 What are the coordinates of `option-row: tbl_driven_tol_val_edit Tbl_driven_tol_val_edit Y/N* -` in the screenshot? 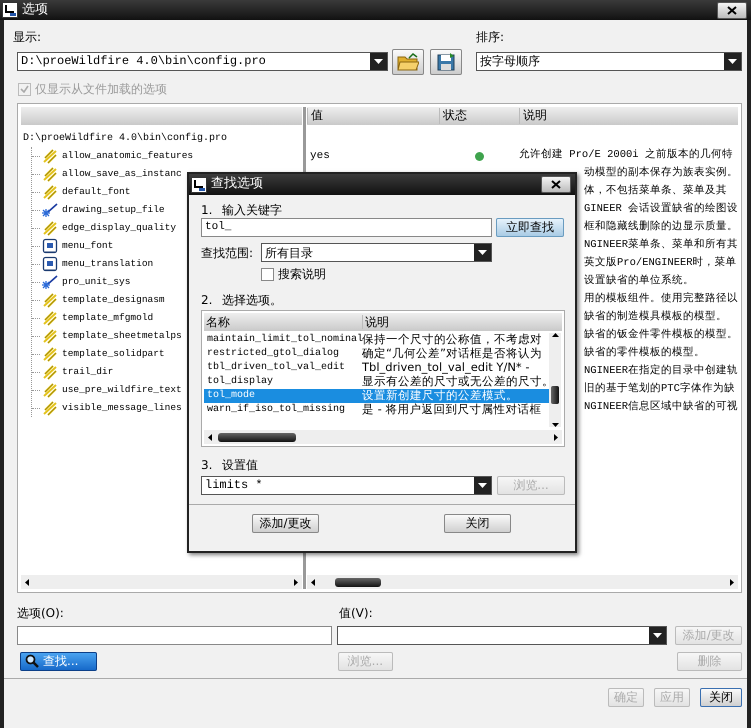 It's located at (376, 368).